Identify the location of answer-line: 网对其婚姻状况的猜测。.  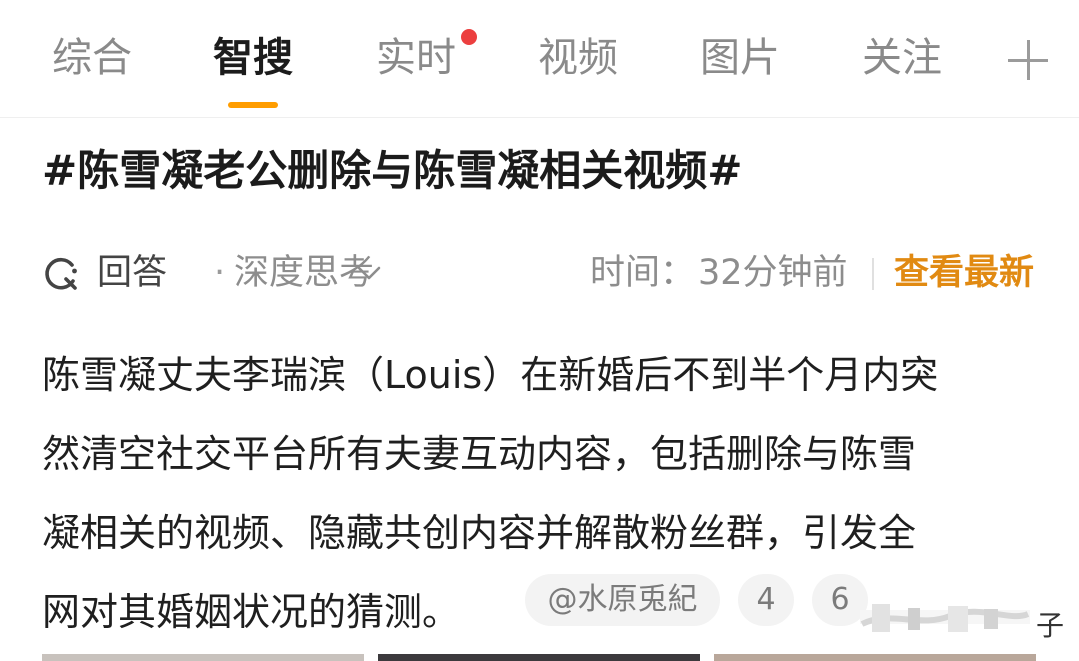
(251, 612).